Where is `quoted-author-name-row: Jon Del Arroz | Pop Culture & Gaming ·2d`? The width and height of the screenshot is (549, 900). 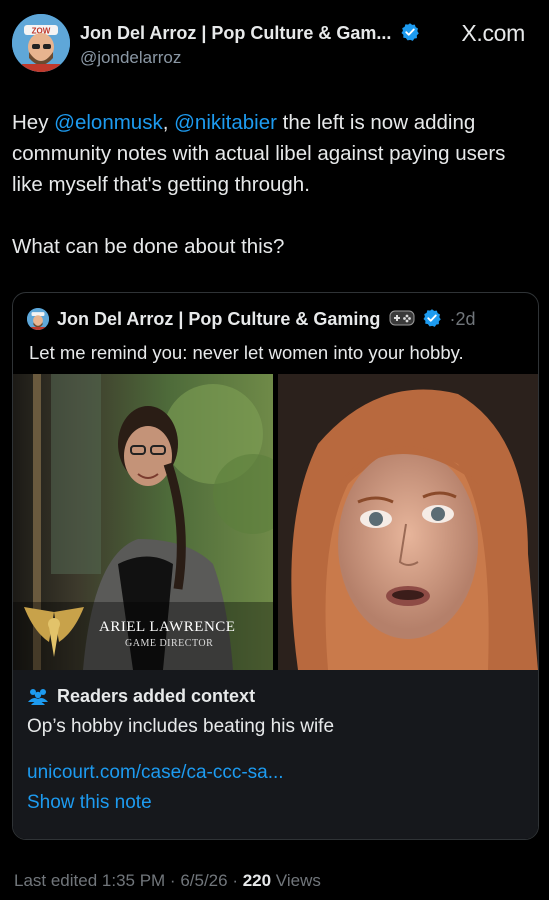
quoted-author-name-row: Jon Del Arroz | Pop Culture & Gaming ·2d is located at coordinates (266, 320).